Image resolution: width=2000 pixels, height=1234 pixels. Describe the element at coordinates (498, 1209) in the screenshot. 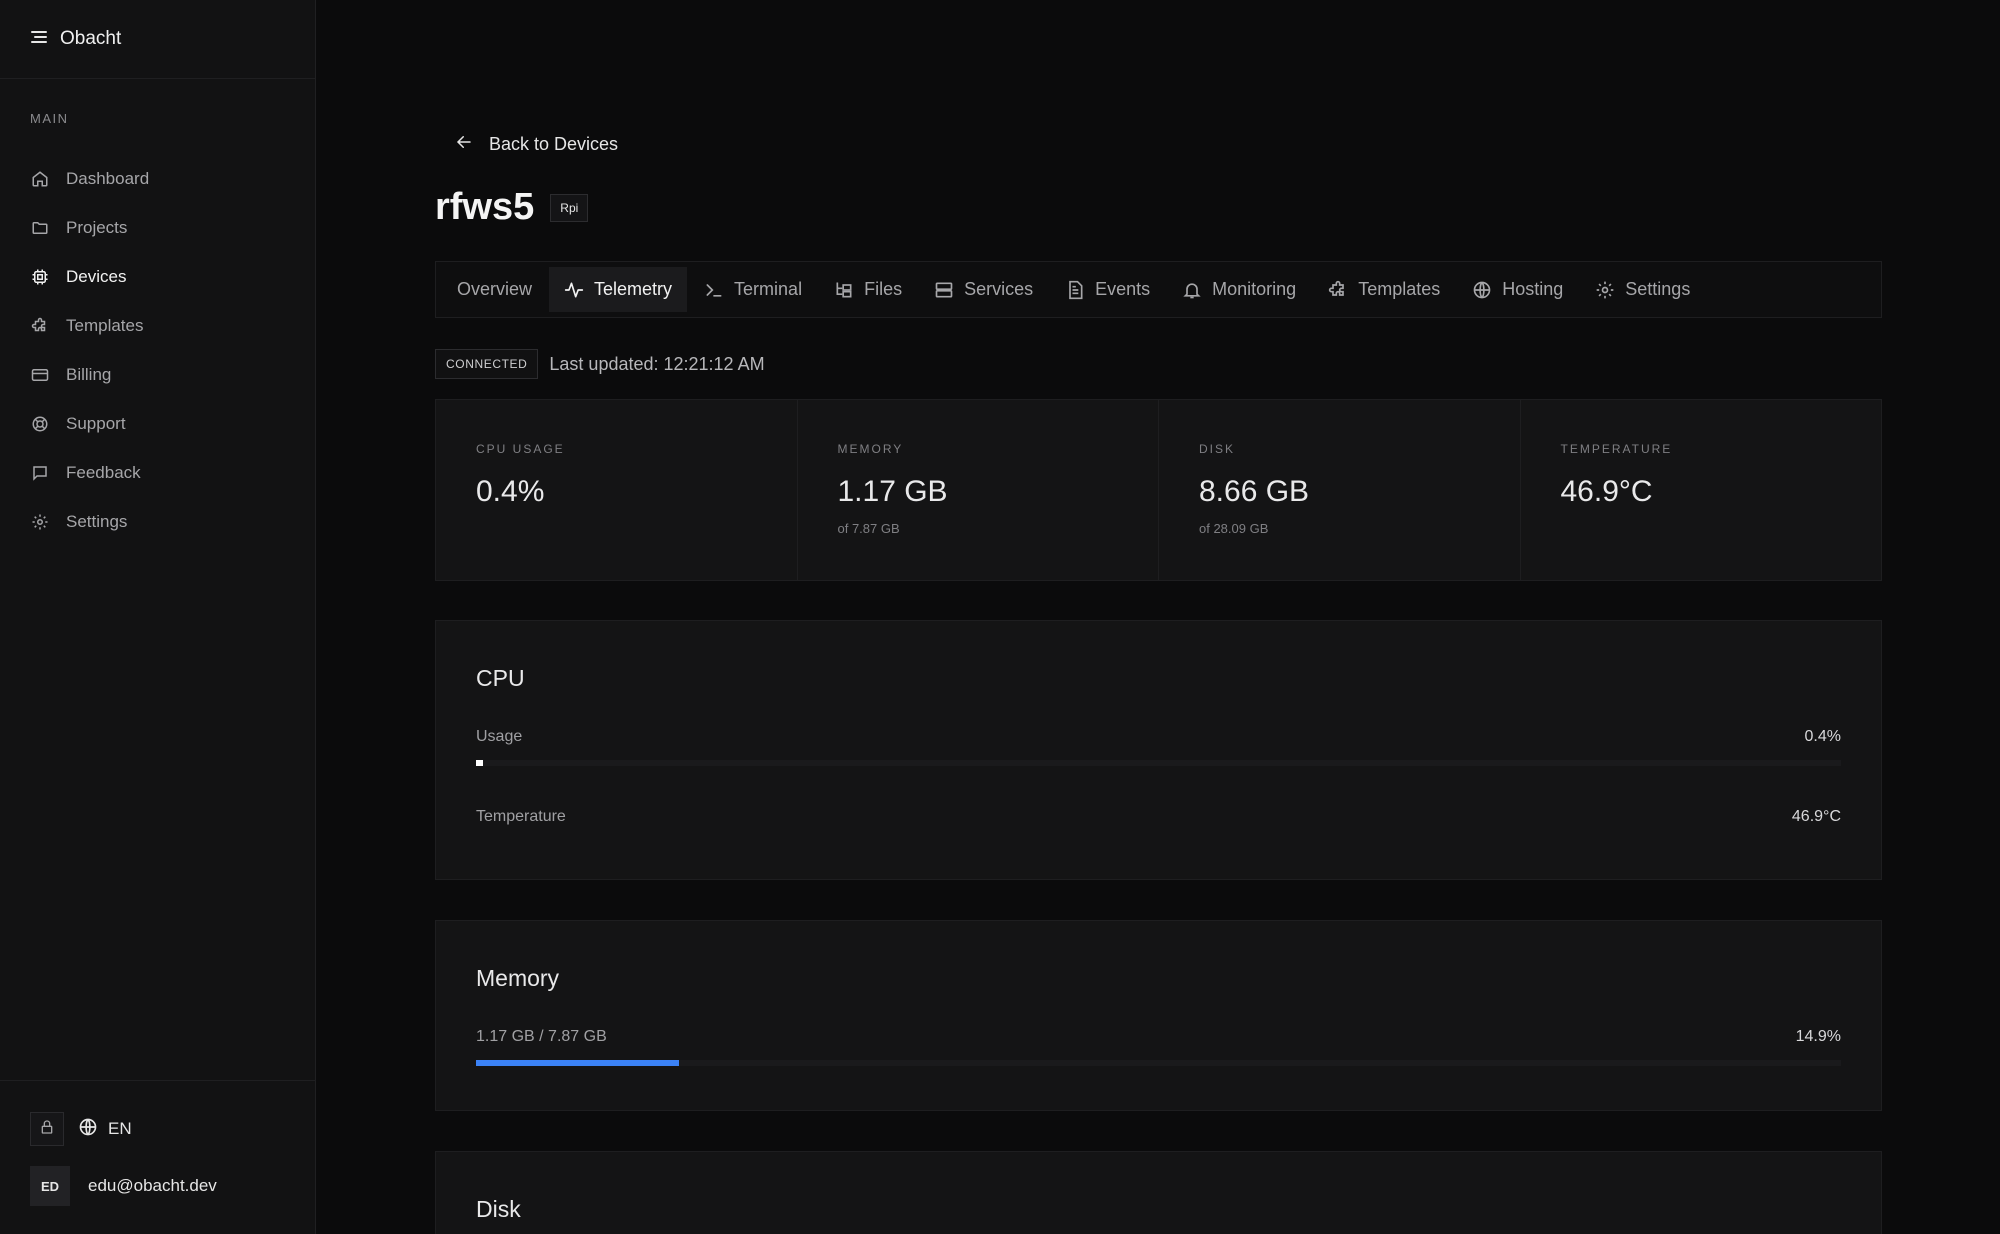

I see `card-title: Disk` at that location.